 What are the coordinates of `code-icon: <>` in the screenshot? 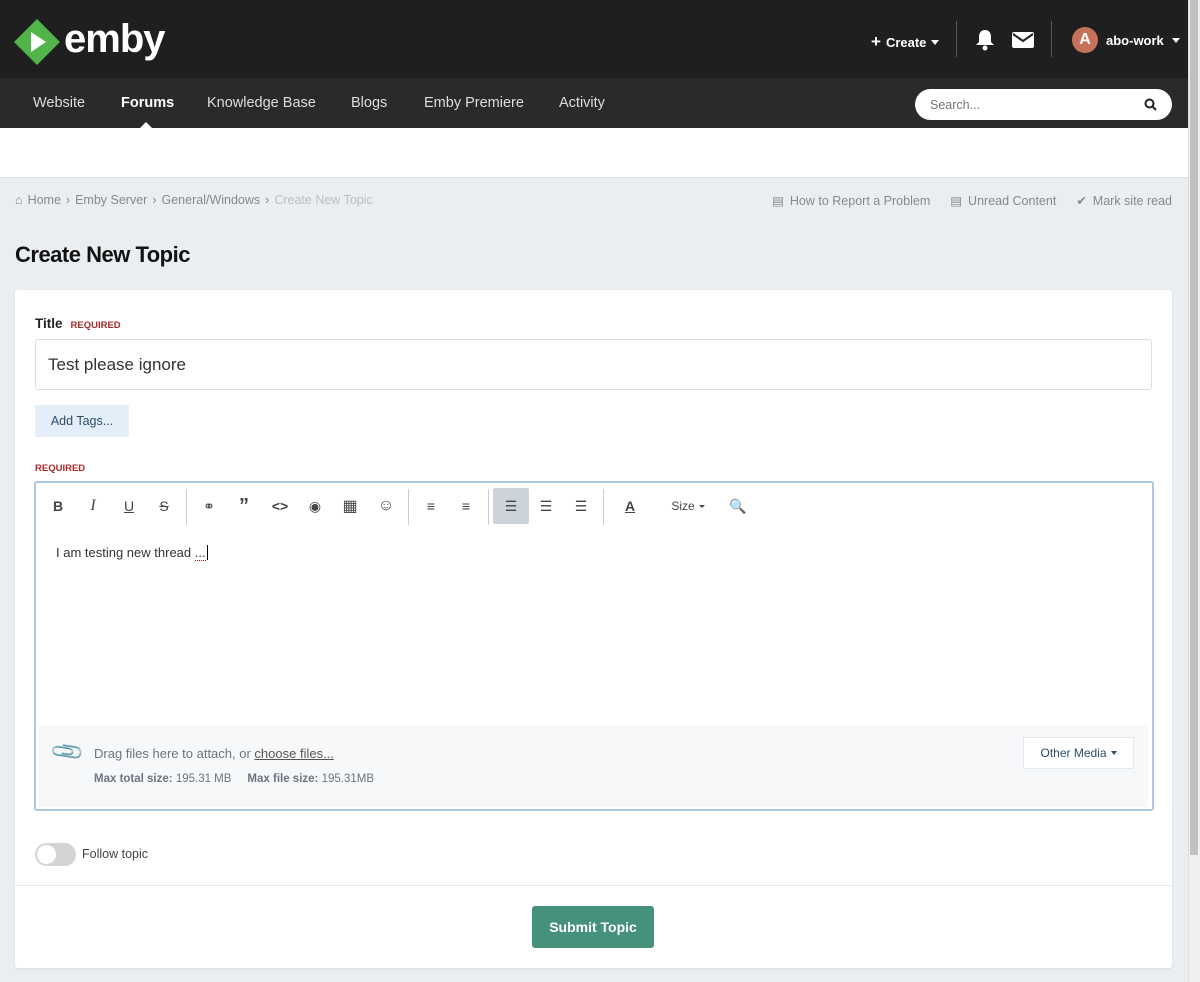 It's located at (280, 506).